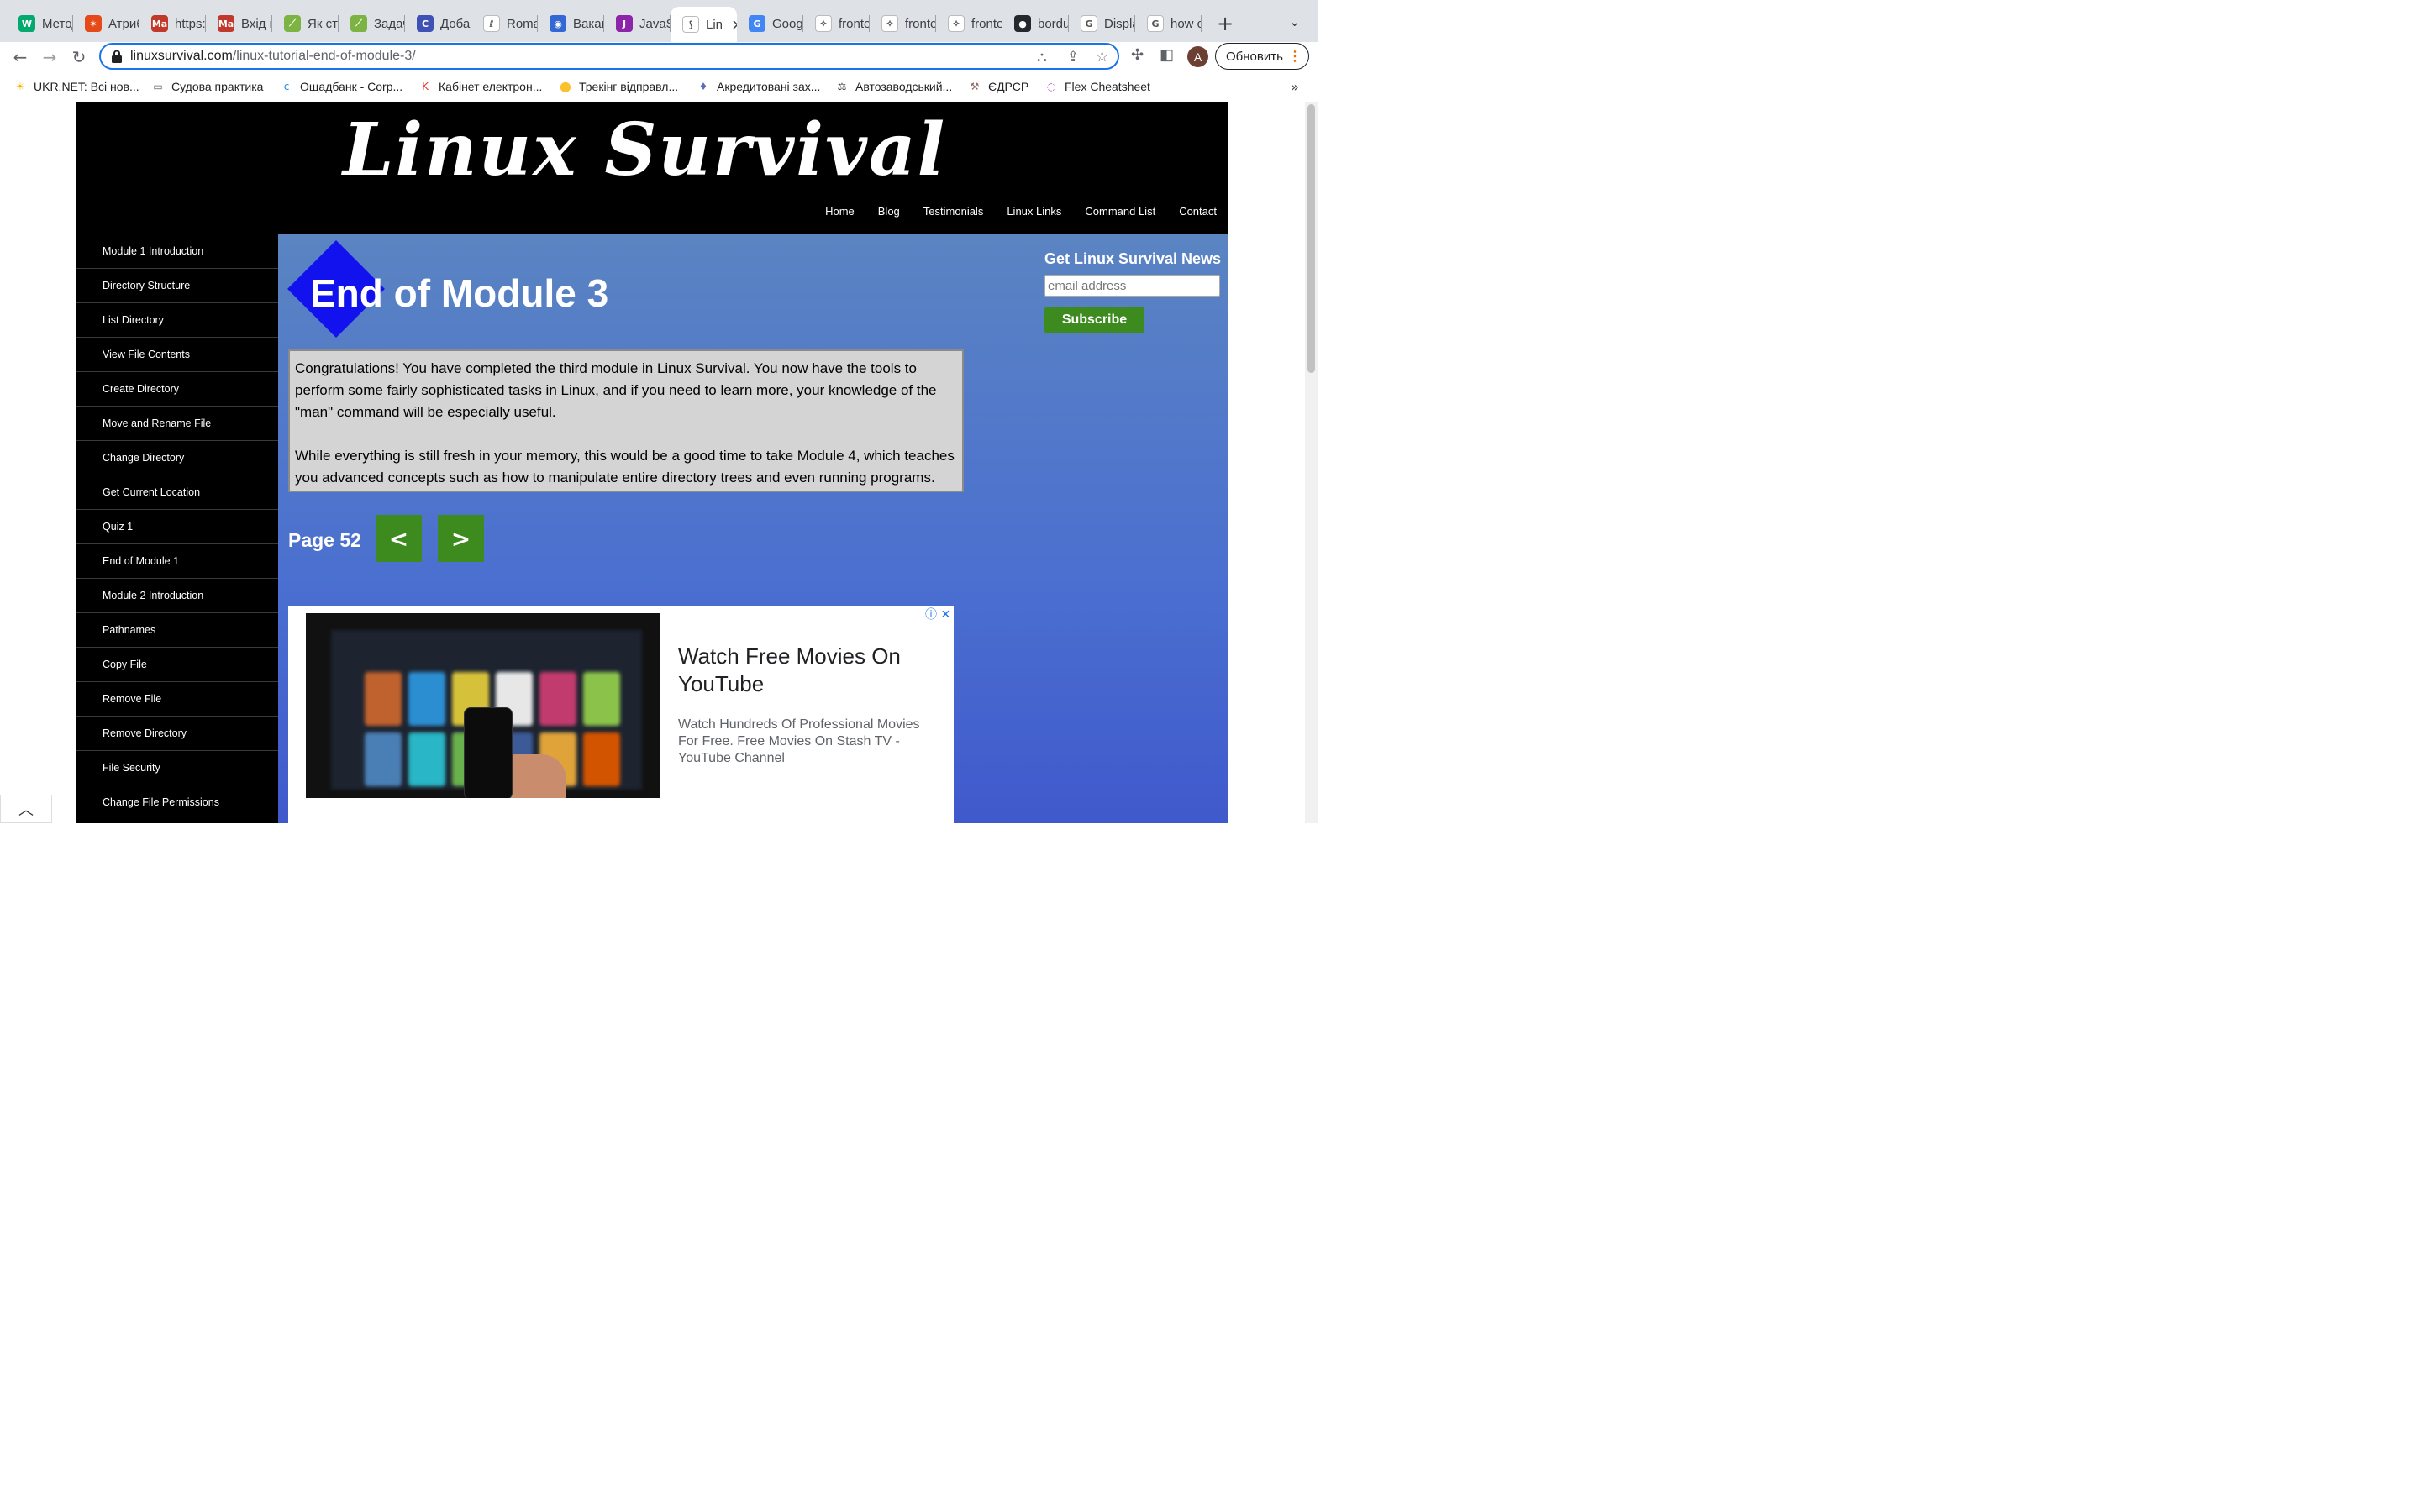 The height and width of the screenshot is (1512, 2420). What do you see at coordinates (954, 211) in the screenshot?
I see `nav-link-testimonials: Testimonials` at bounding box center [954, 211].